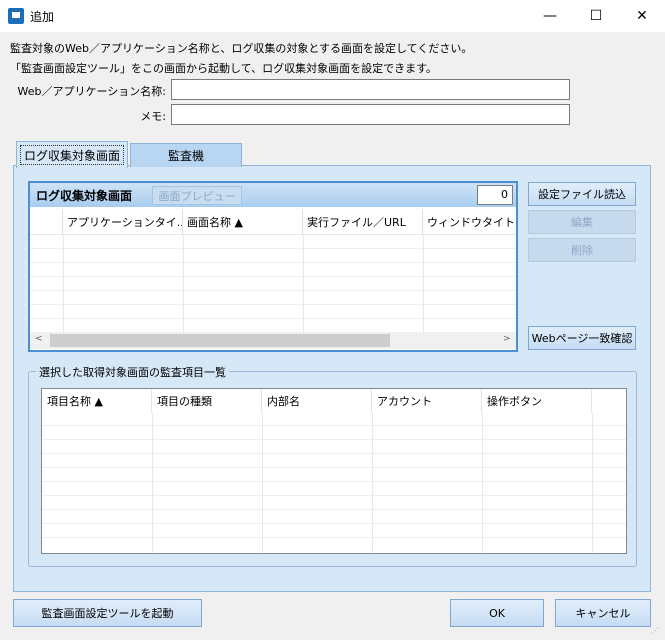 The height and width of the screenshot is (640, 665). Describe the element at coordinates (243, 222) in the screenshot. I see `column-screen-name: 画面名称 ▲` at that location.